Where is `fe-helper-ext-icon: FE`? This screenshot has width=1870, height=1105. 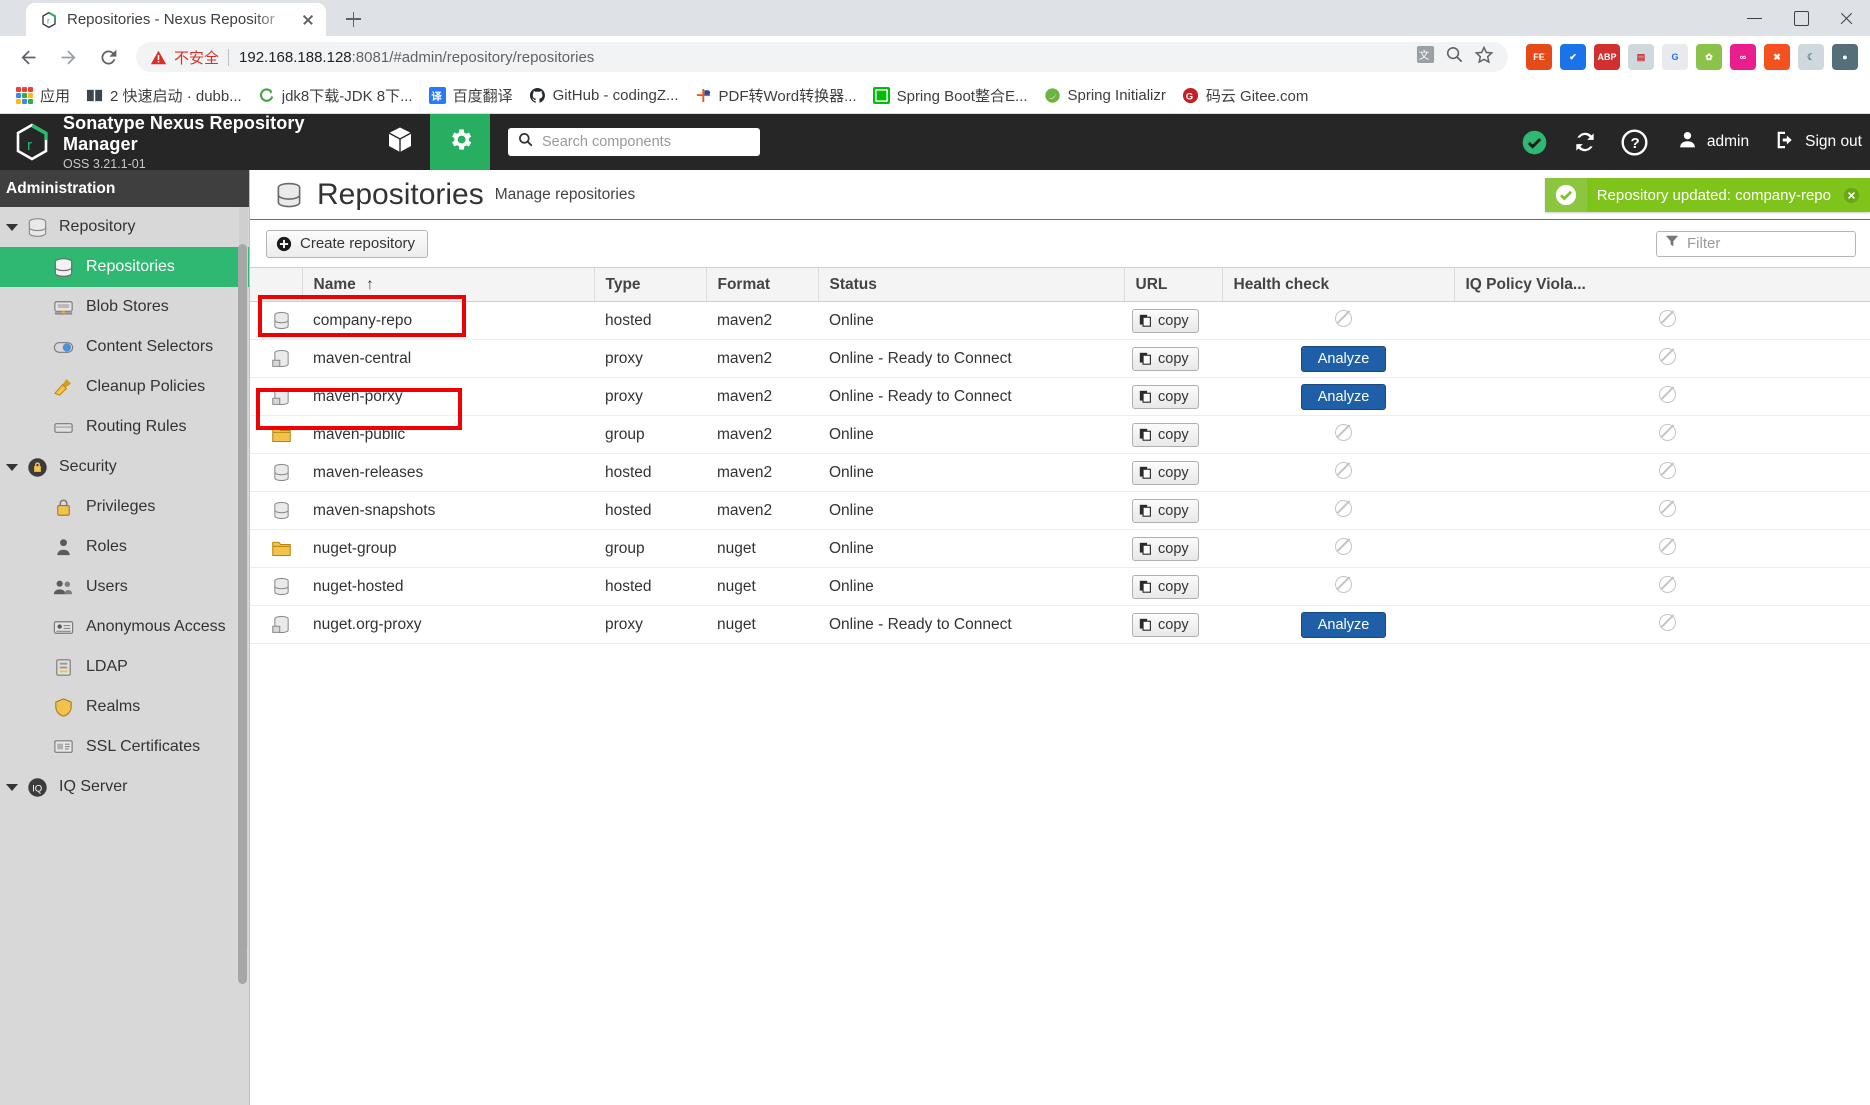 fe-helper-ext-icon: FE is located at coordinates (1539, 57).